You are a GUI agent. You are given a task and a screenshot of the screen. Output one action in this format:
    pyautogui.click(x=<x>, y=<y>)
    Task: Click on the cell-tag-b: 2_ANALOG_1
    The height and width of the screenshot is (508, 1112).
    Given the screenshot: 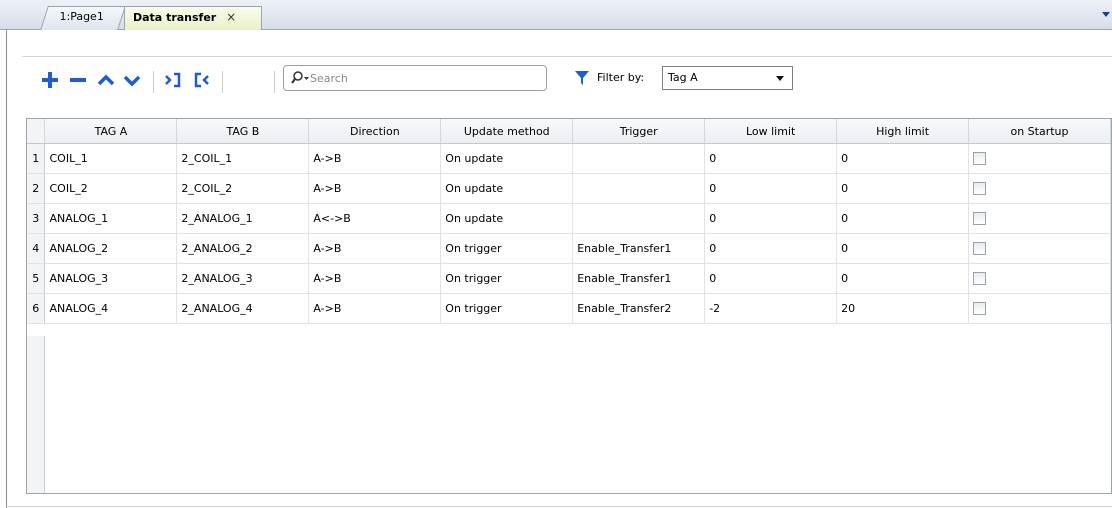 What is the action you would take?
    pyautogui.click(x=243, y=218)
    